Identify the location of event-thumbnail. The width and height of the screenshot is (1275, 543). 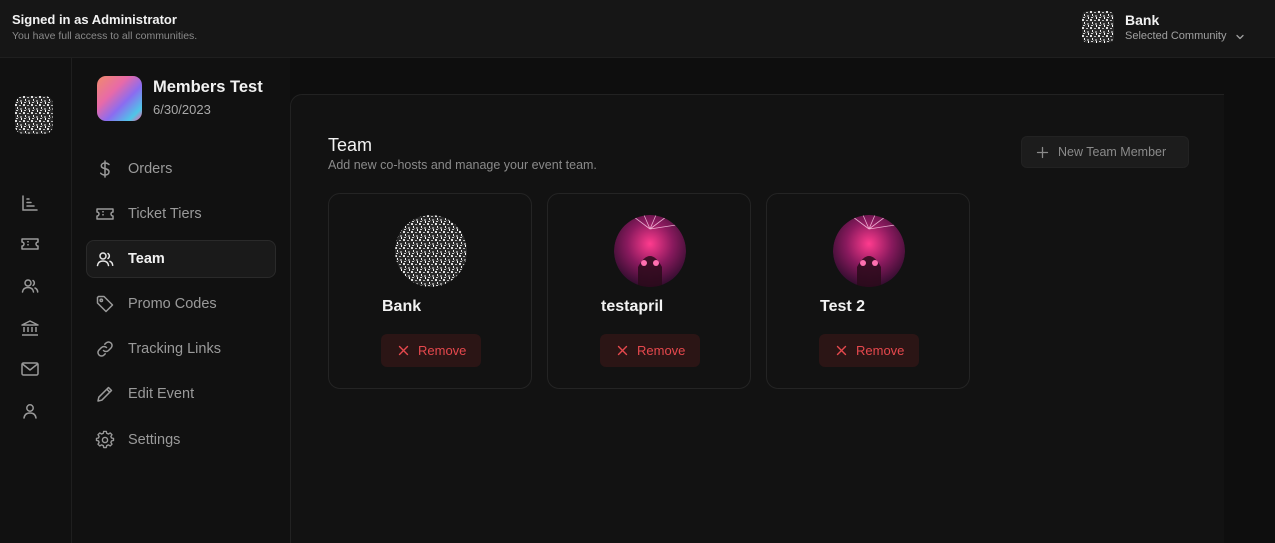
(119, 98).